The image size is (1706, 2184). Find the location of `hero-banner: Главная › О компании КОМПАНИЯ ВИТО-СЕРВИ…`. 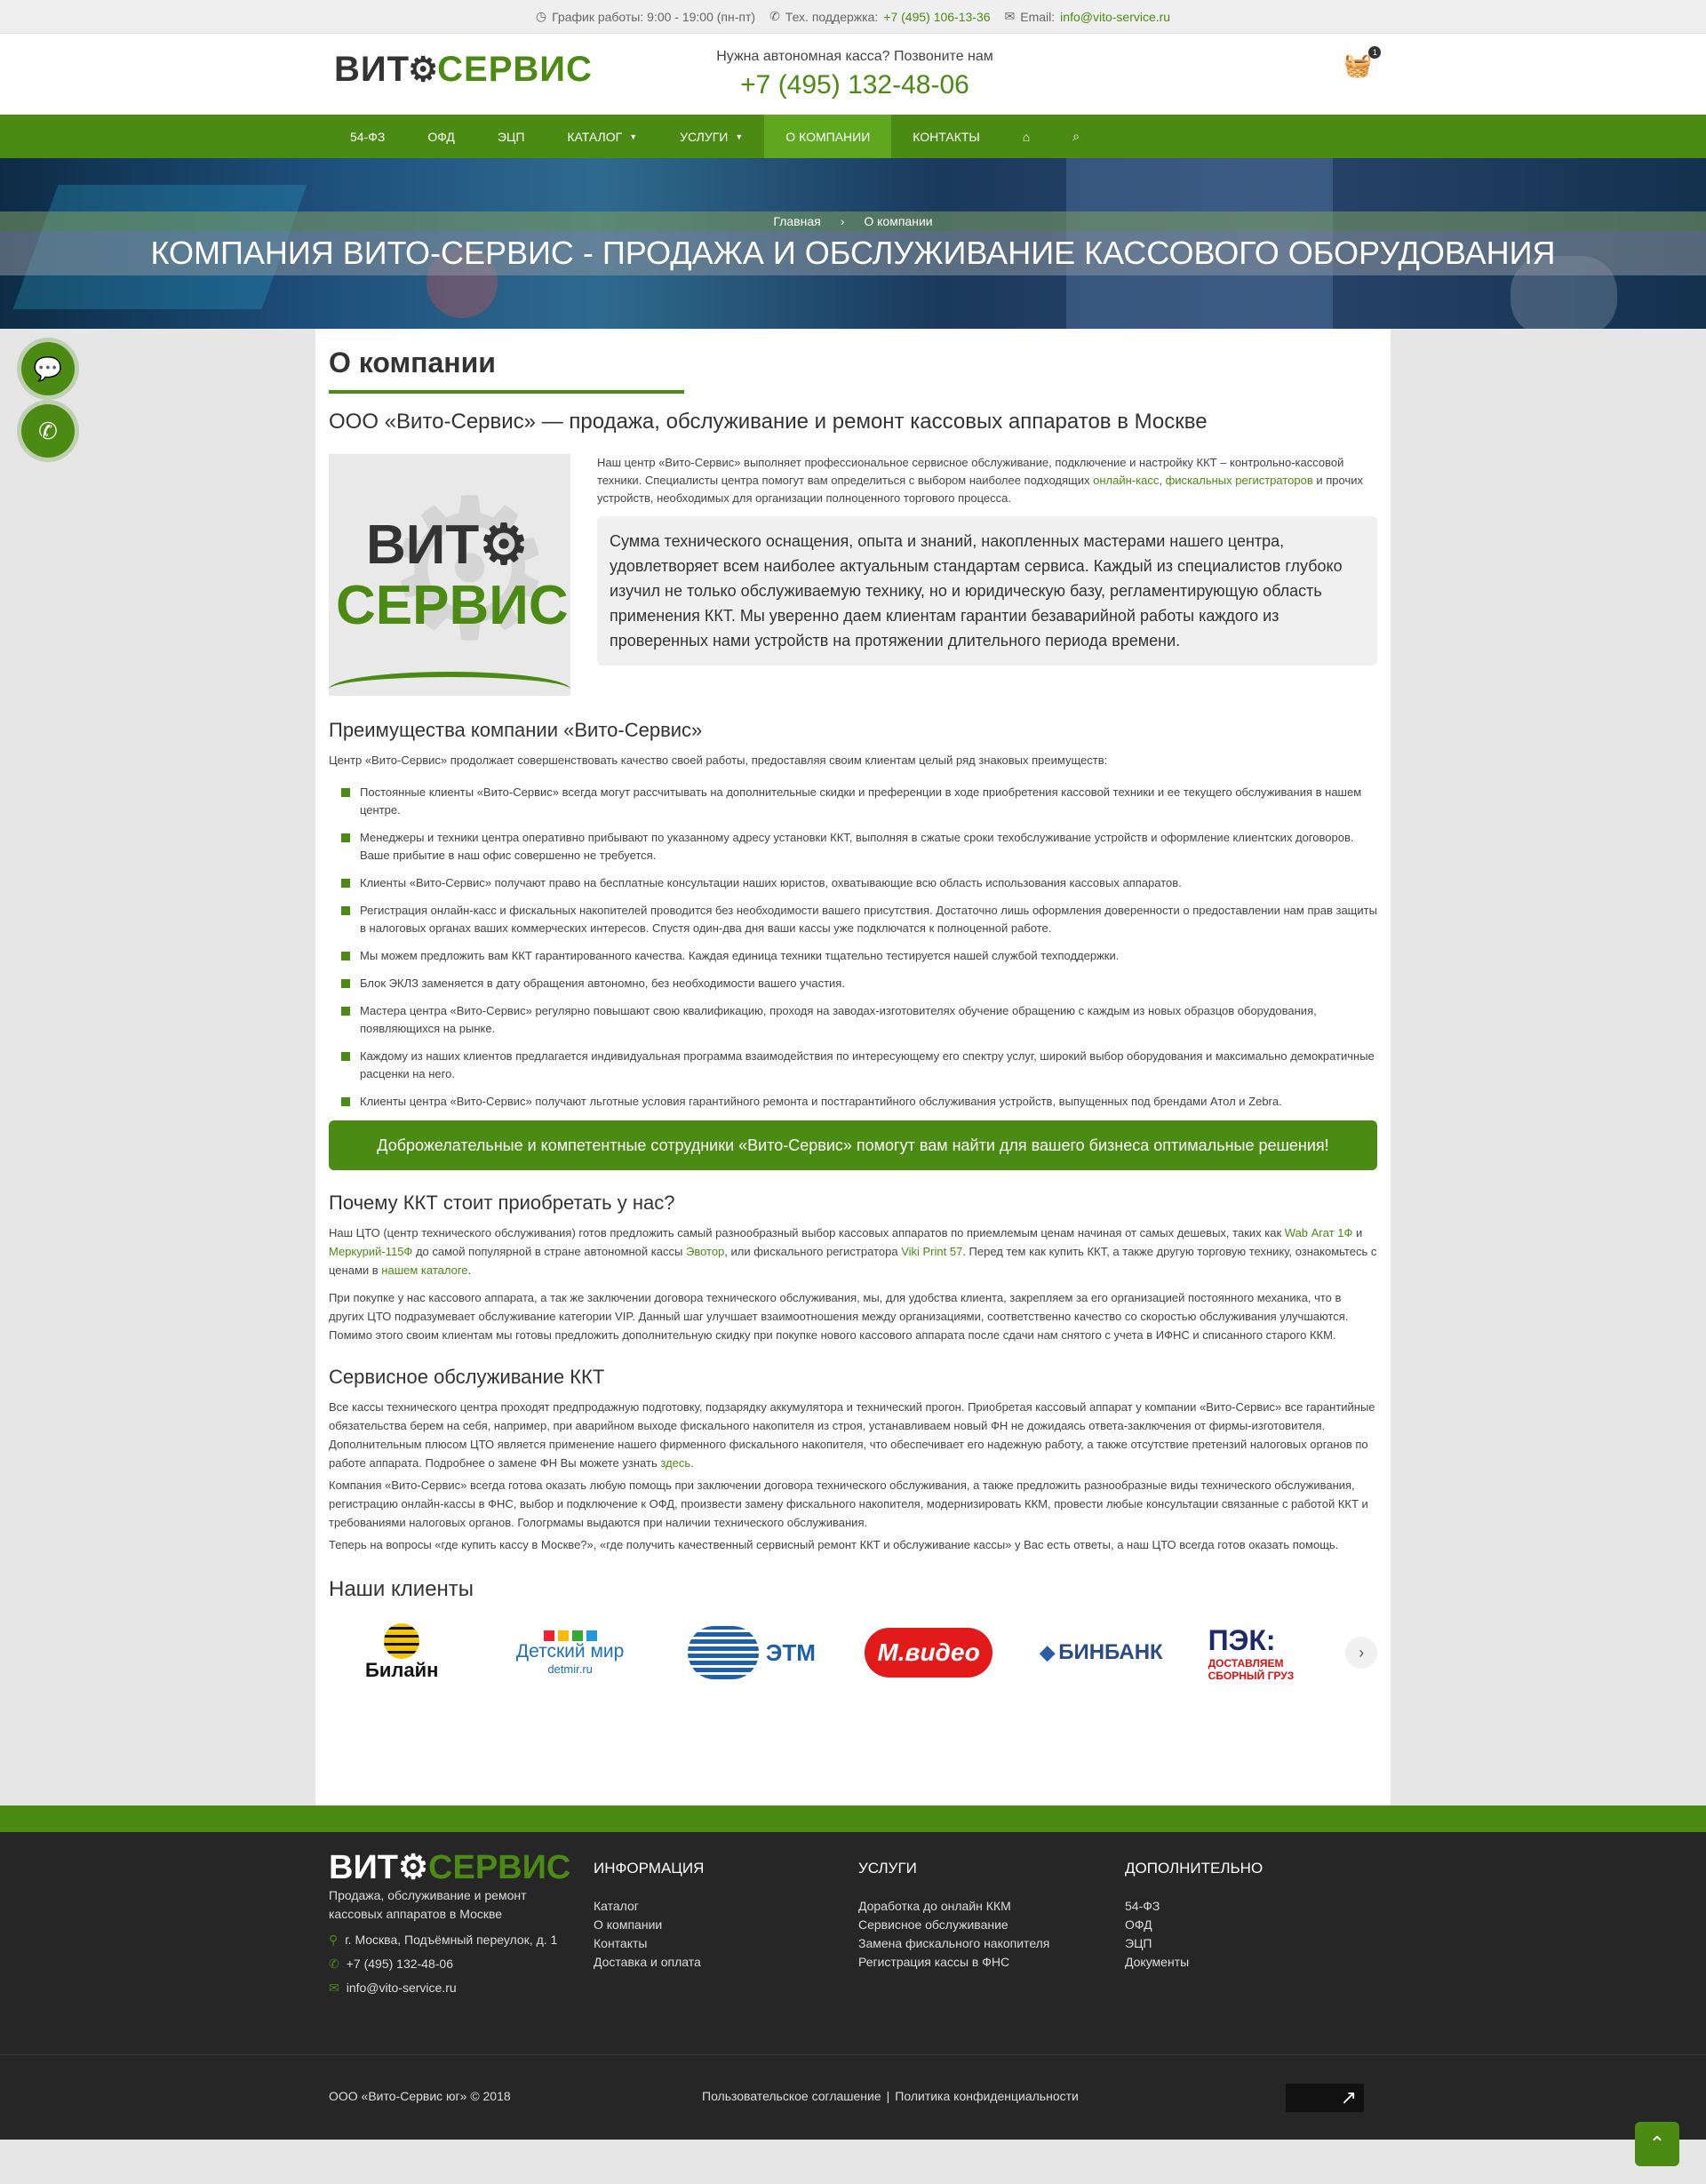

hero-banner: Главная › О компании КОМПАНИЯ ВИТО-СЕРВИ… is located at coordinates (853, 244).